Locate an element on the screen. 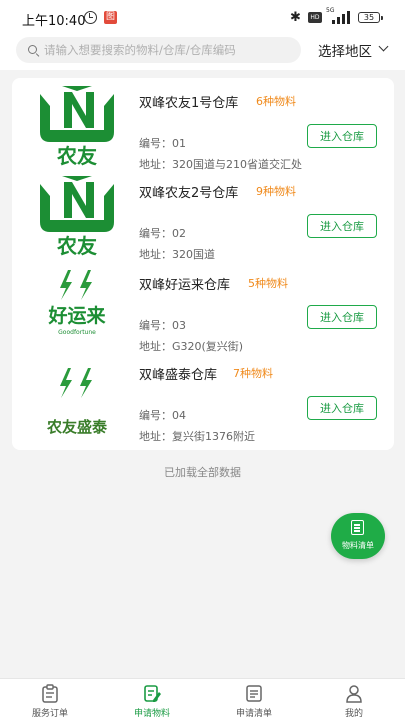  tab-apply-materials: 申请物料 is located at coordinates (152, 699).